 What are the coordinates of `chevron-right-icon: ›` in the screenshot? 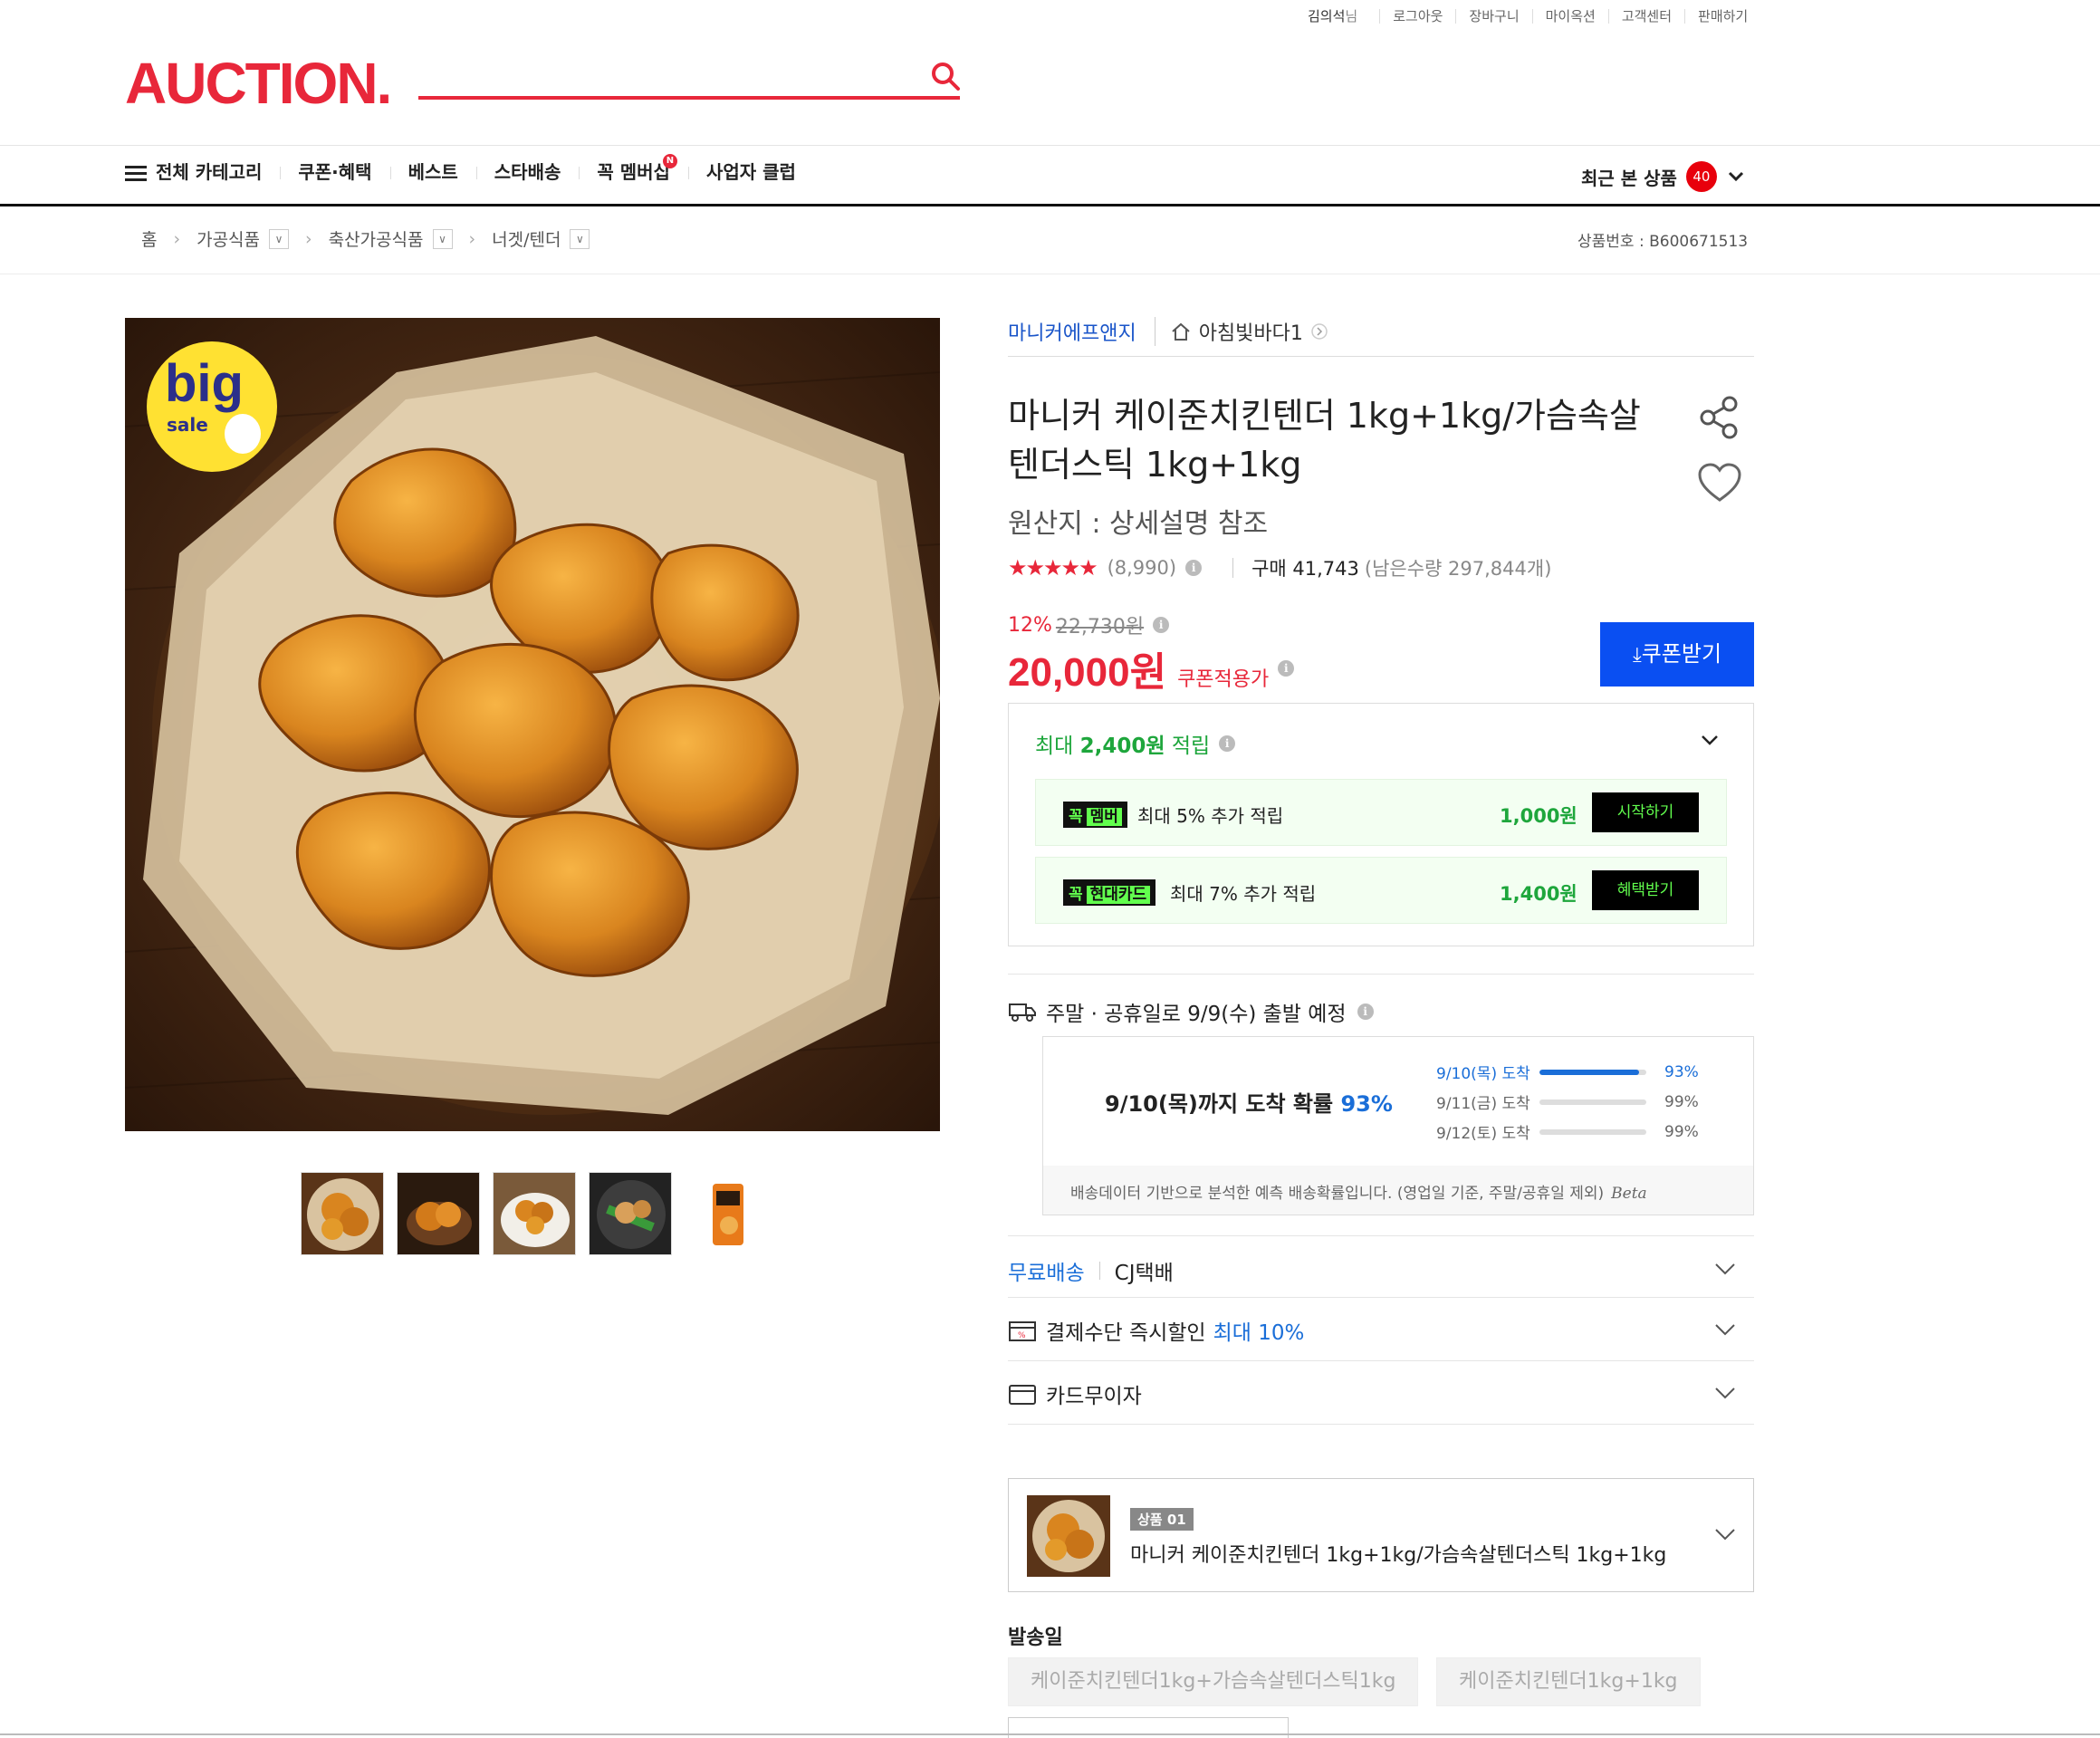 It's located at (472, 238).